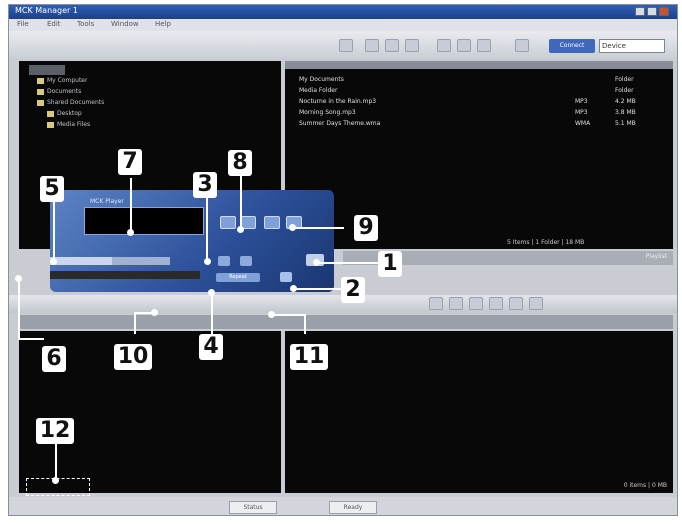  Describe the element at coordinates (305, 324) in the screenshot. I see `callout-line-11b` at that location.